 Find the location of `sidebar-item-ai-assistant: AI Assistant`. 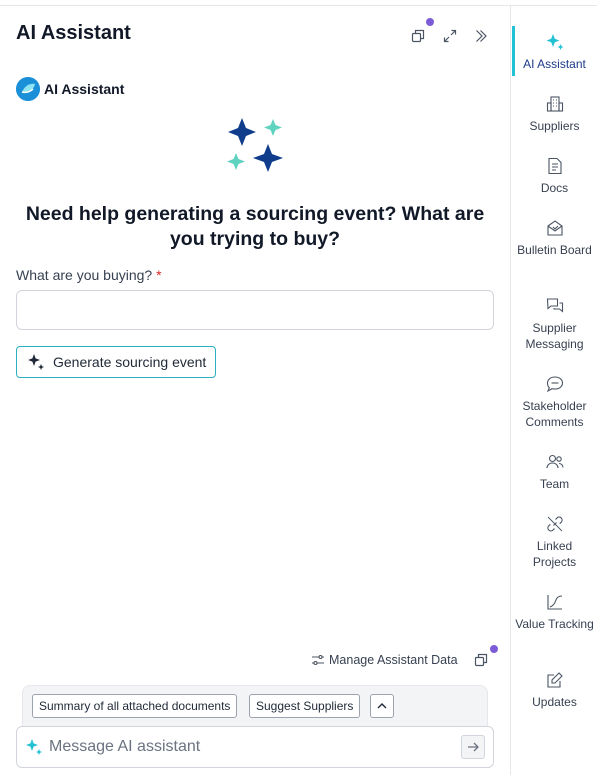

sidebar-item-ai-assistant: AI Assistant is located at coordinates (554, 52).